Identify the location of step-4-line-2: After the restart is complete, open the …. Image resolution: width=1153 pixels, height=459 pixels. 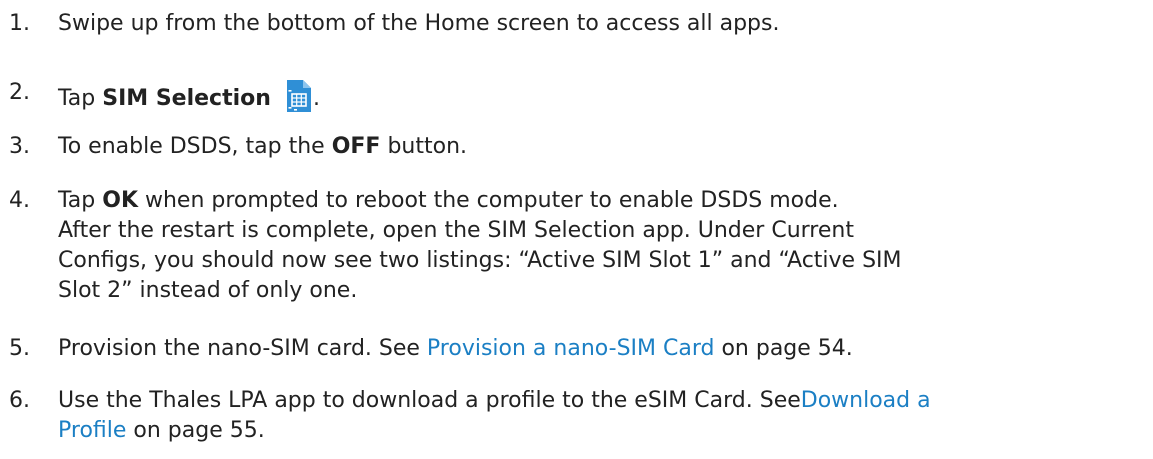
(456, 230).